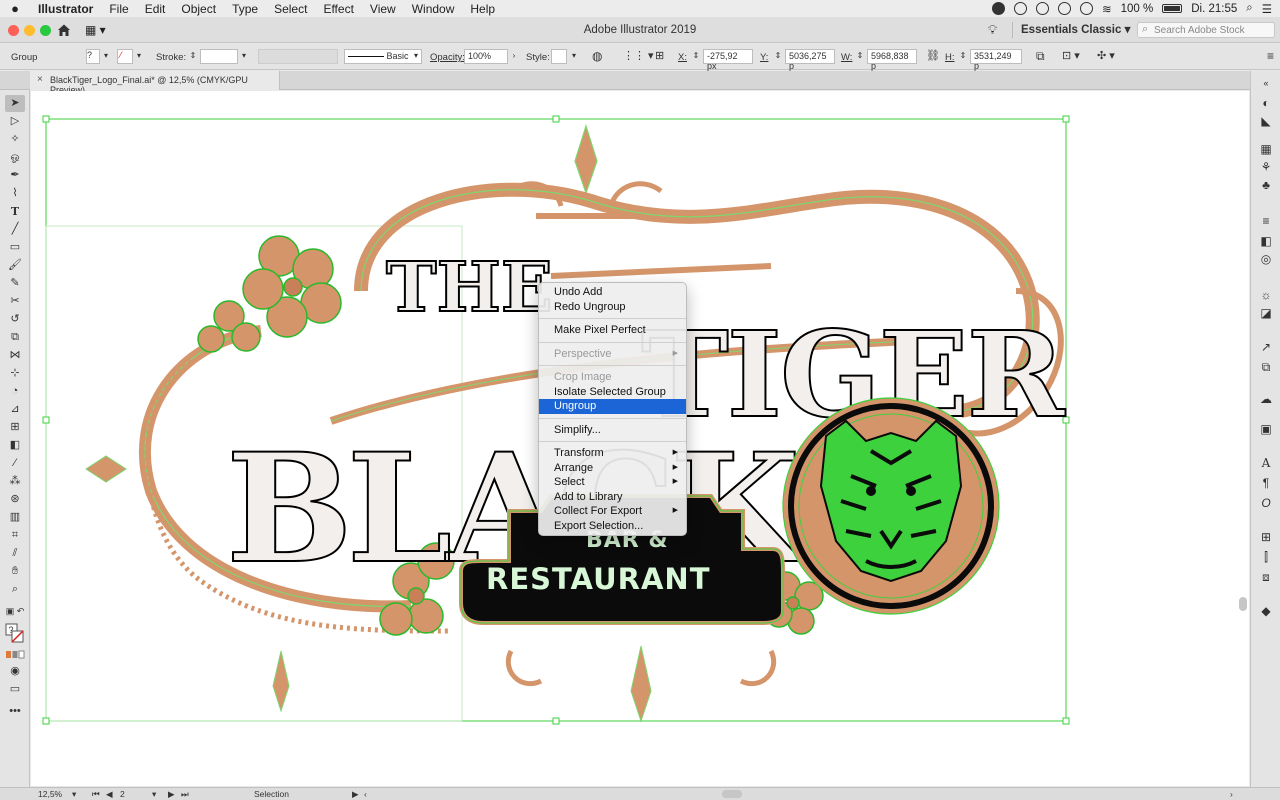 This screenshot has width=1280, height=800. Describe the element at coordinates (15, 229) in the screenshot. I see `line-segment-tool-icon: ╱` at that location.